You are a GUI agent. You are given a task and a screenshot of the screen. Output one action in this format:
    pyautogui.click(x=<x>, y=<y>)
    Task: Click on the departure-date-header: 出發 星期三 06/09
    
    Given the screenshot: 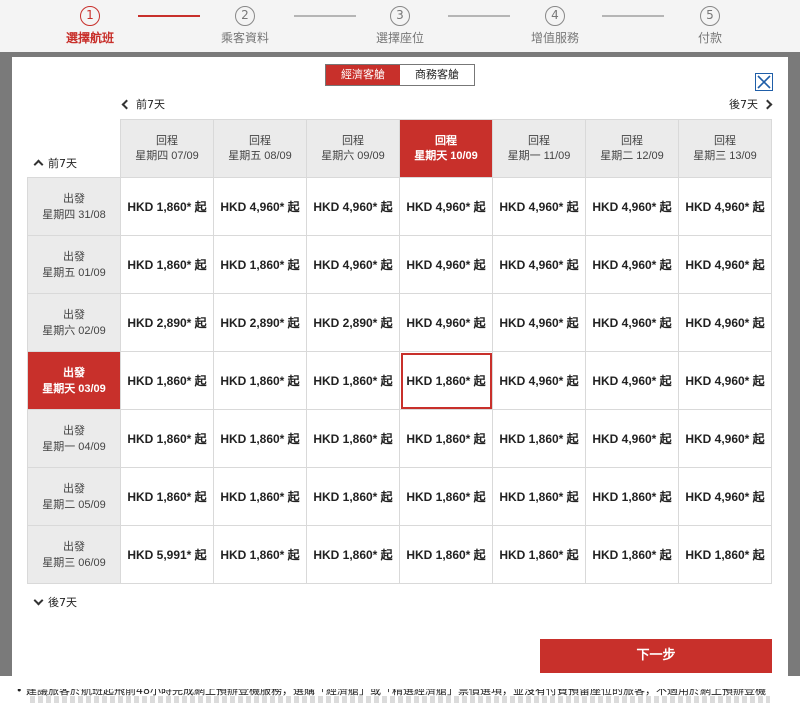 What is the action you would take?
    pyautogui.click(x=74, y=554)
    